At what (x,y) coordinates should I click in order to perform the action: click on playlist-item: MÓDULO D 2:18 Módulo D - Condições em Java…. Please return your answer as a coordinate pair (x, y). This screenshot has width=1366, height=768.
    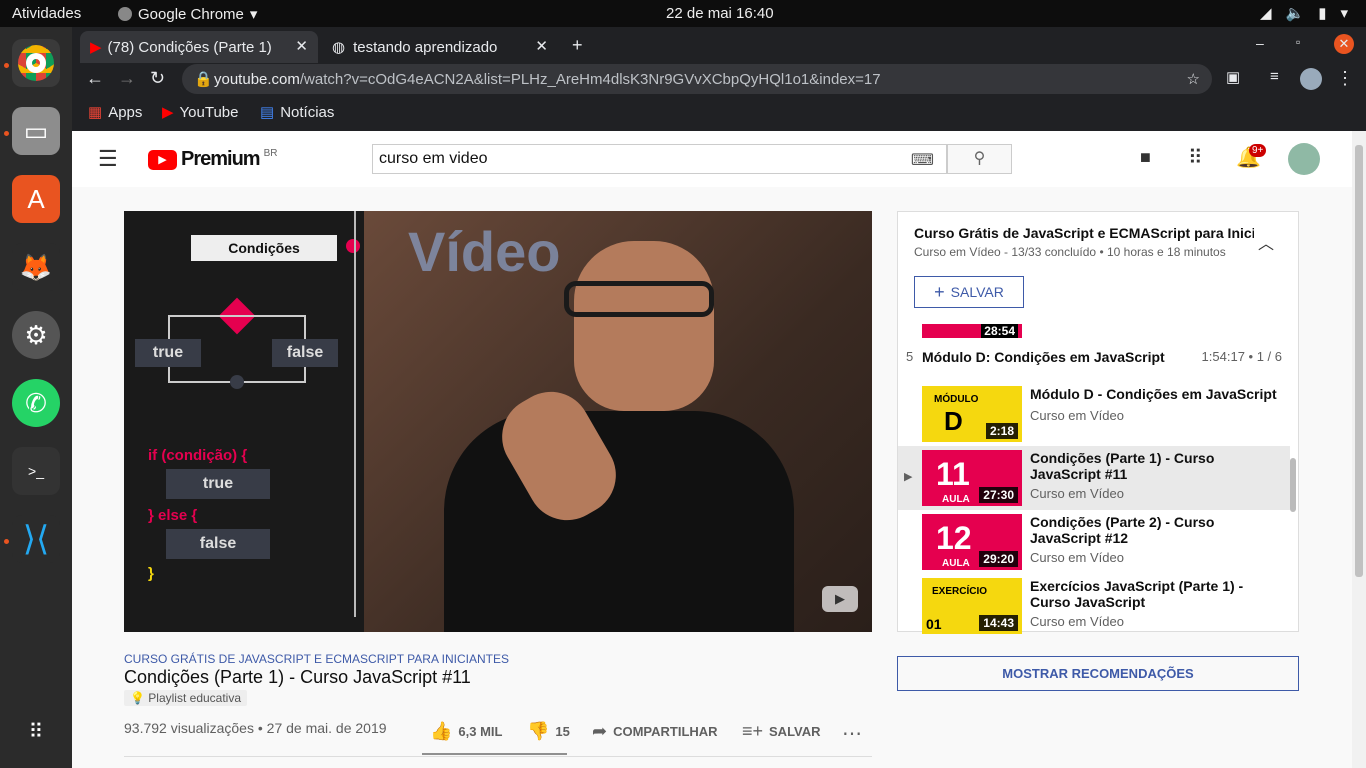
    Looking at the image, I should click on (1094, 414).